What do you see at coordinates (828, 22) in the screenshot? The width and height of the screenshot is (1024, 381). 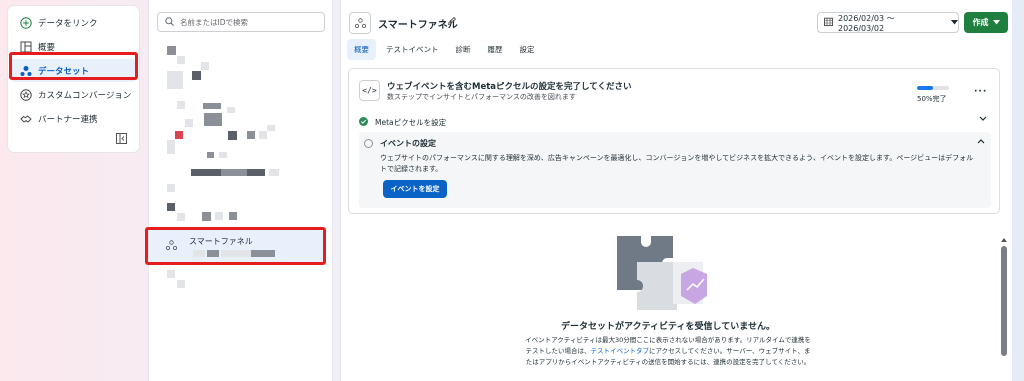 I see `calendar-icon` at bounding box center [828, 22].